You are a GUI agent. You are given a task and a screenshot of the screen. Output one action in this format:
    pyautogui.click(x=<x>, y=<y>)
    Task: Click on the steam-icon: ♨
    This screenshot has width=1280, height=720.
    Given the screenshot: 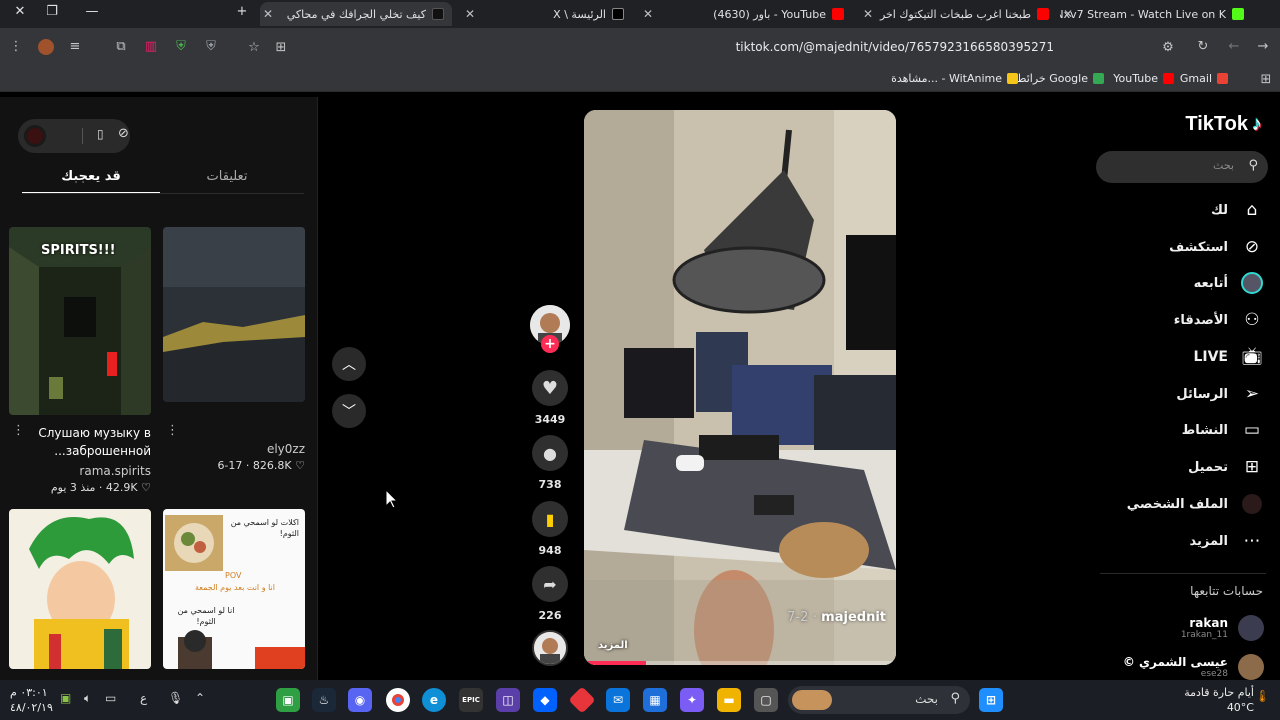 What is the action you would take?
    pyautogui.click(x=324, y=700)
    